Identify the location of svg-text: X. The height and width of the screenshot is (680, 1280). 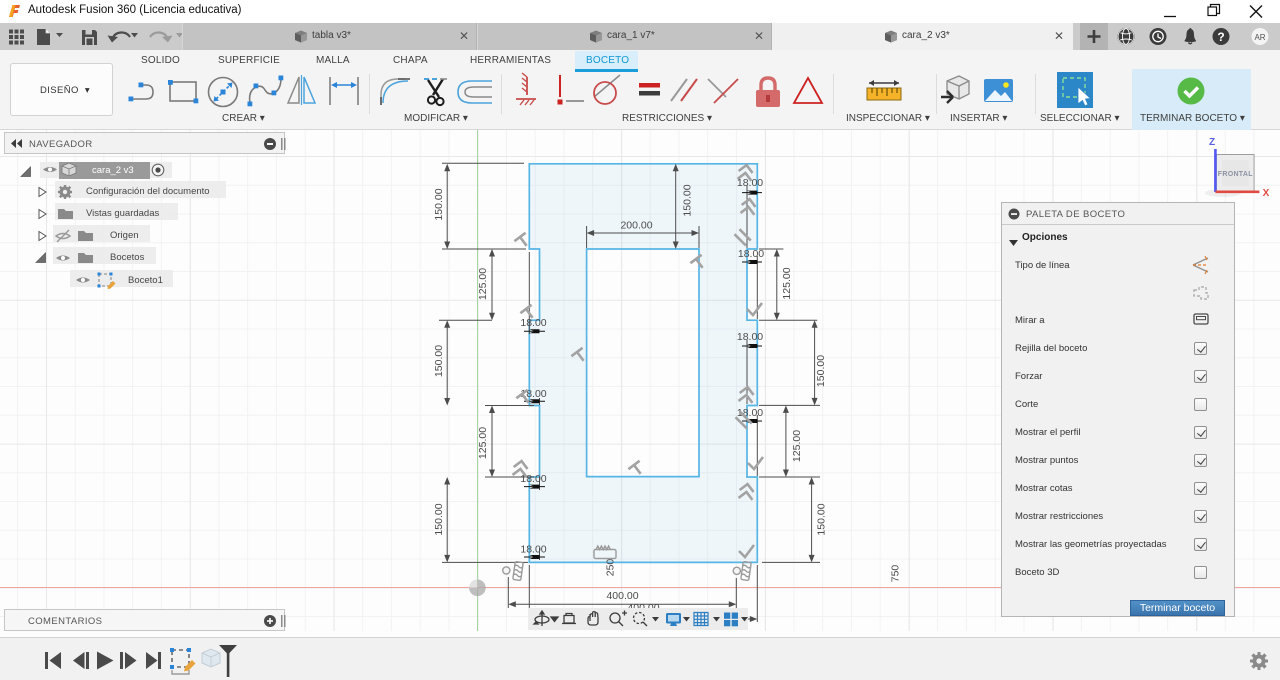
(1266, 193).